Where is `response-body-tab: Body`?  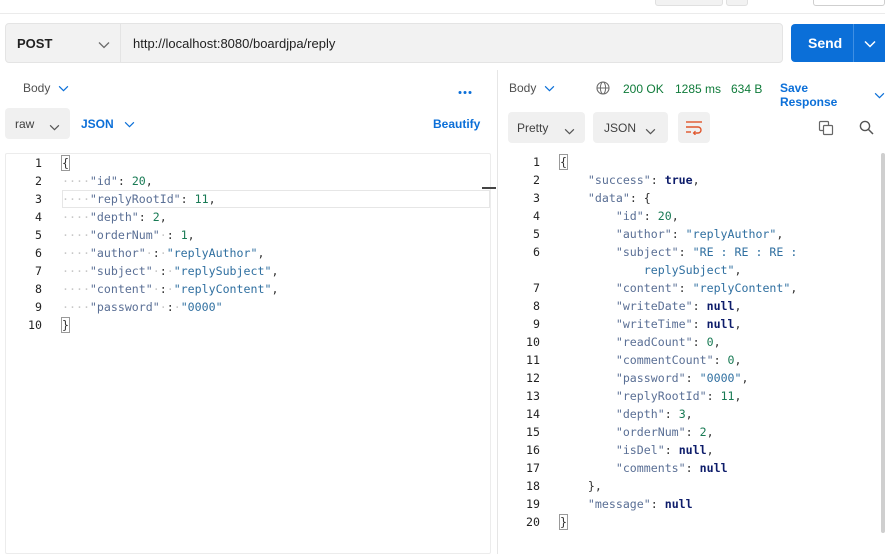 response-body-tab: Body is located at coordinates (532, 88).